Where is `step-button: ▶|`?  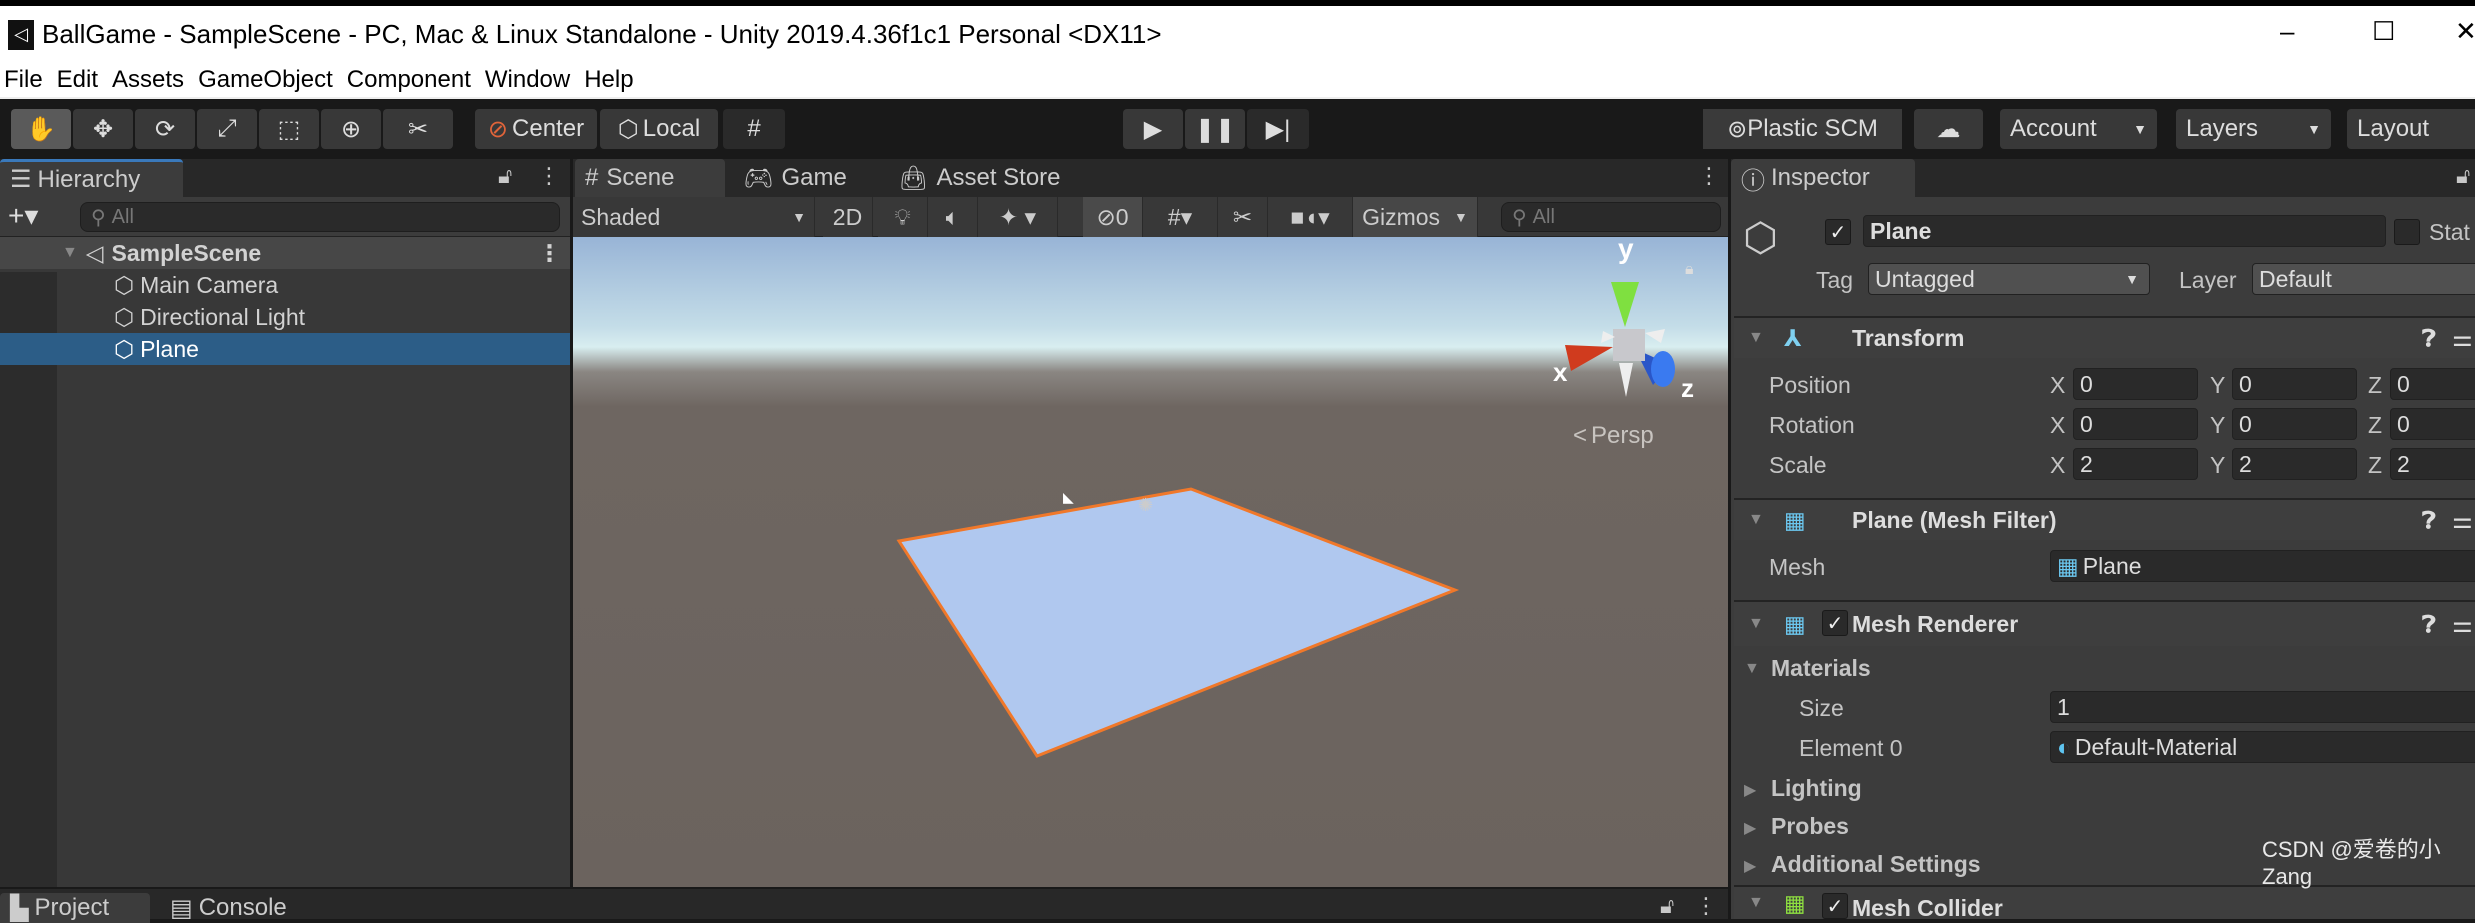
step-button: ▶| is located at coordinates (1278, 129).